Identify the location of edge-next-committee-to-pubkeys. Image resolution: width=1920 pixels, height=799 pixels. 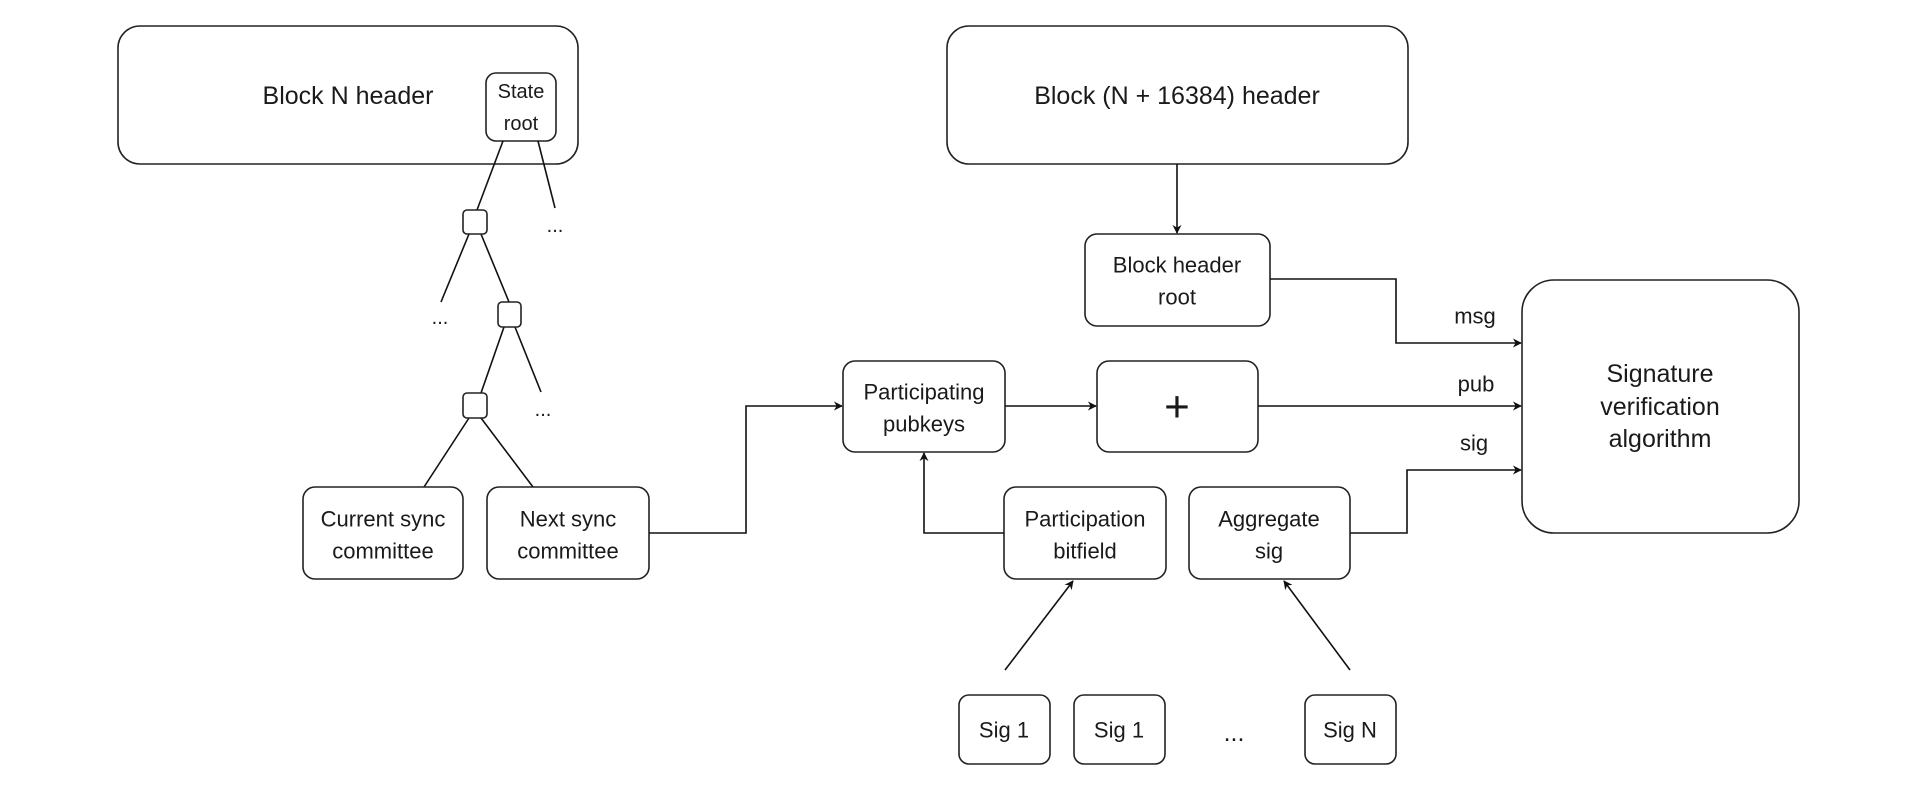
(746, 467).